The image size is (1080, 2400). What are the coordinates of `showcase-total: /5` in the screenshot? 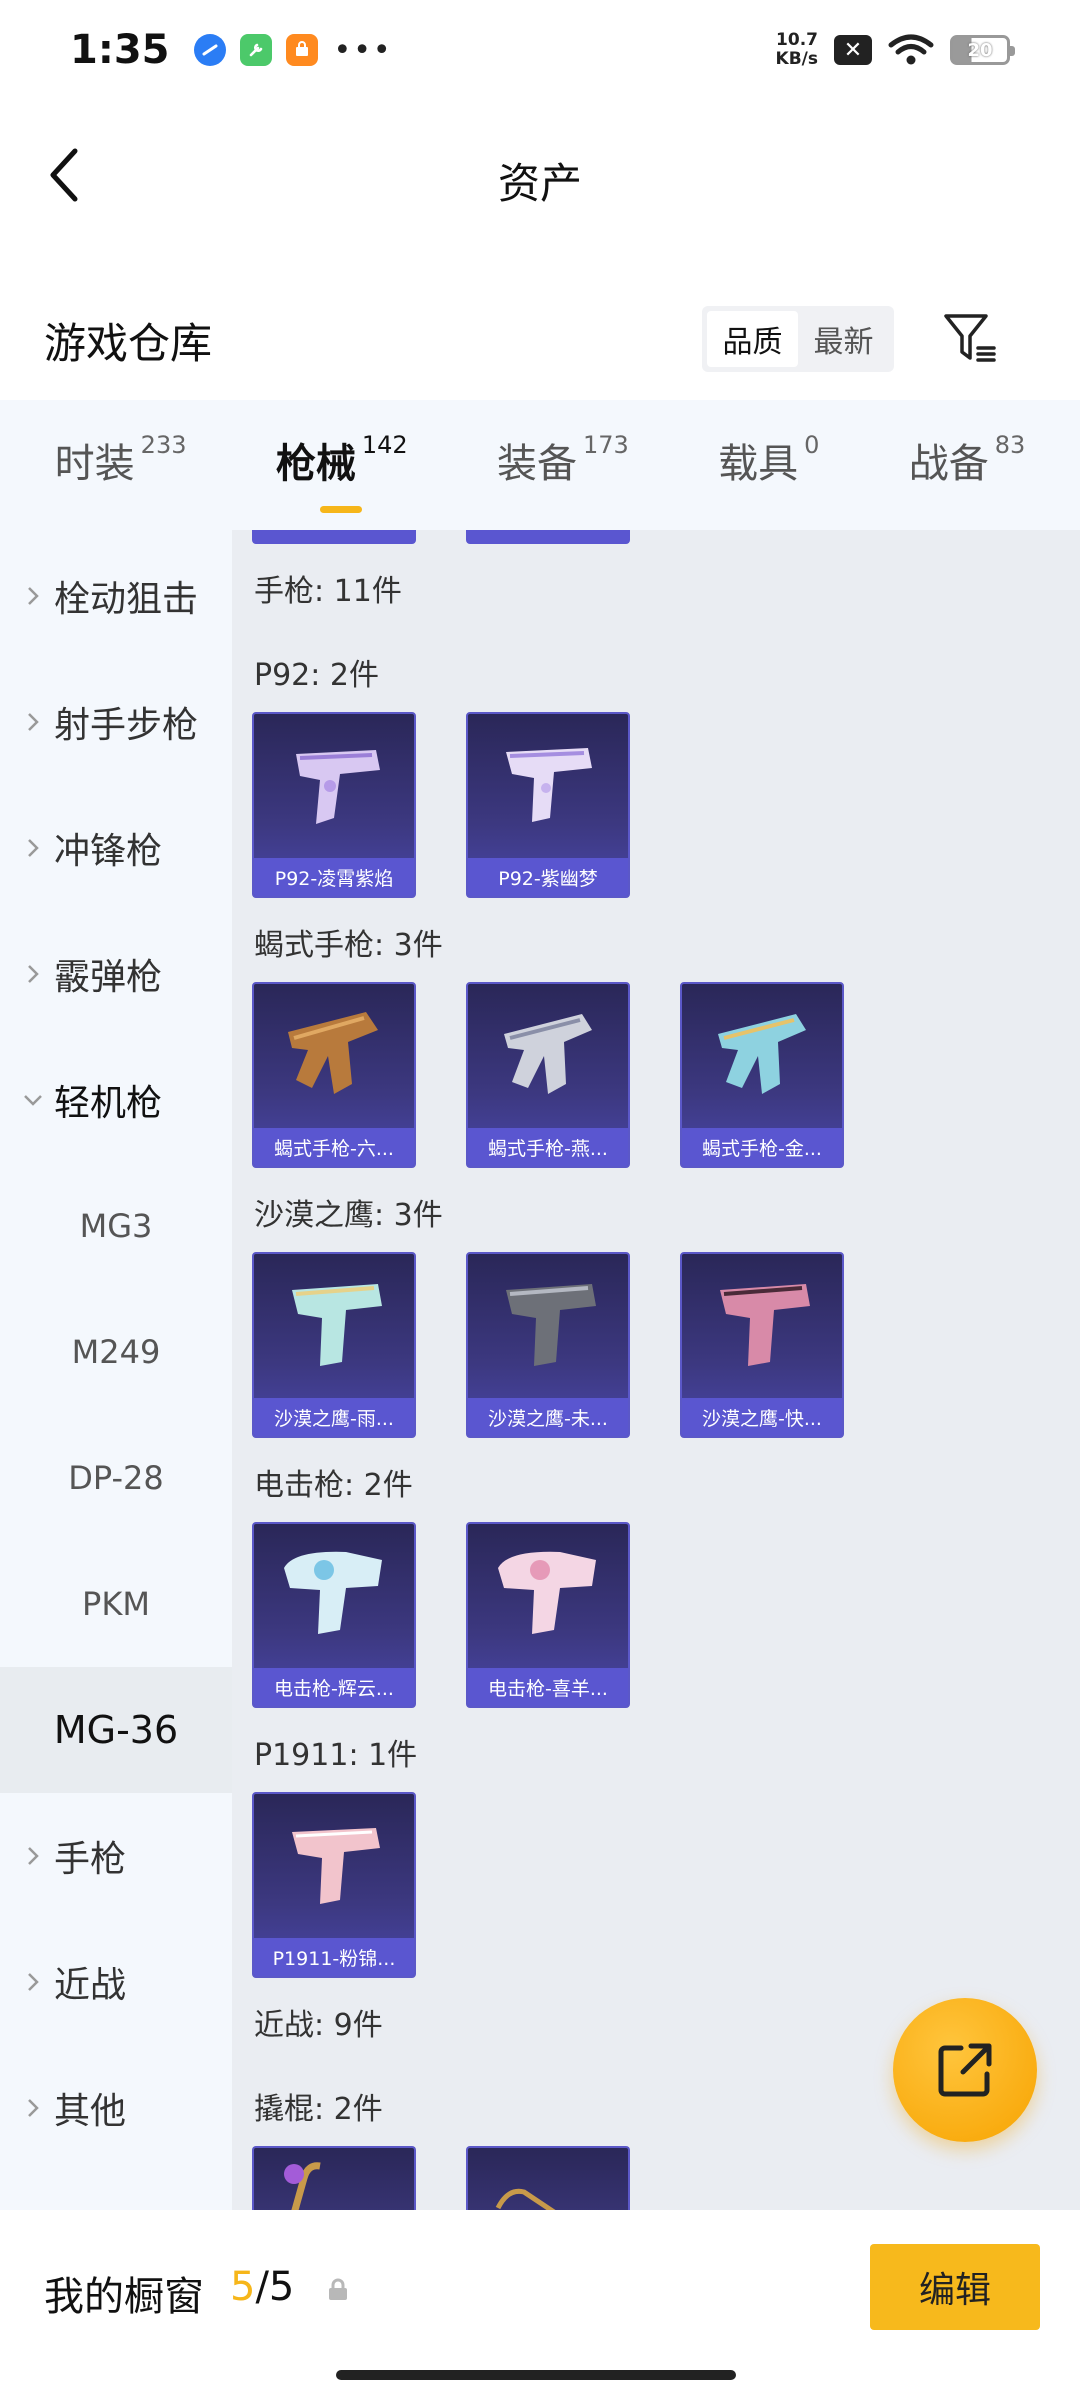 It's located at (275, 2287).